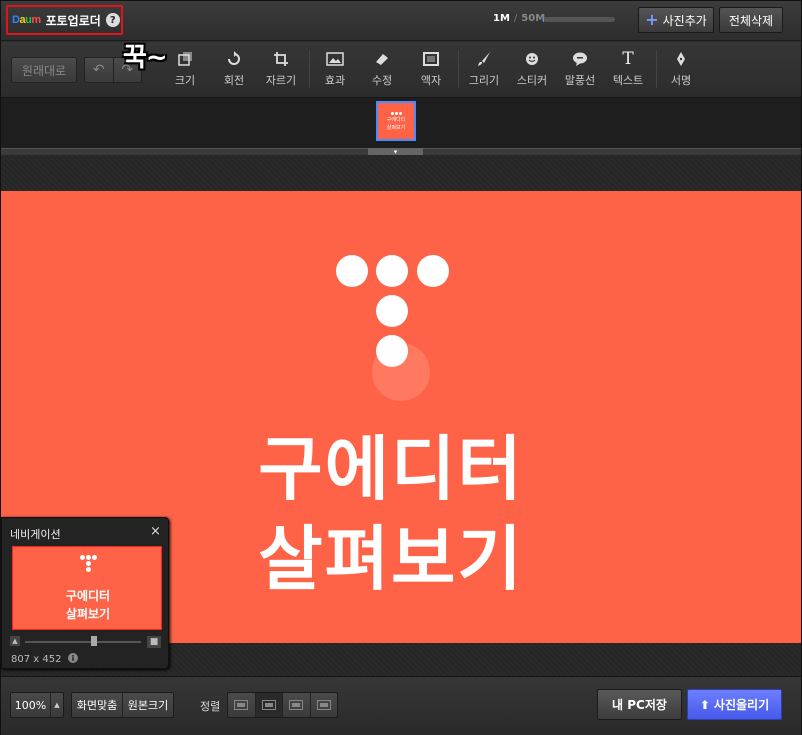 Image resolution: width=802 pixels, height=735 pixels. I want to click on tool-text: T 텍스트, so click(628, 69).